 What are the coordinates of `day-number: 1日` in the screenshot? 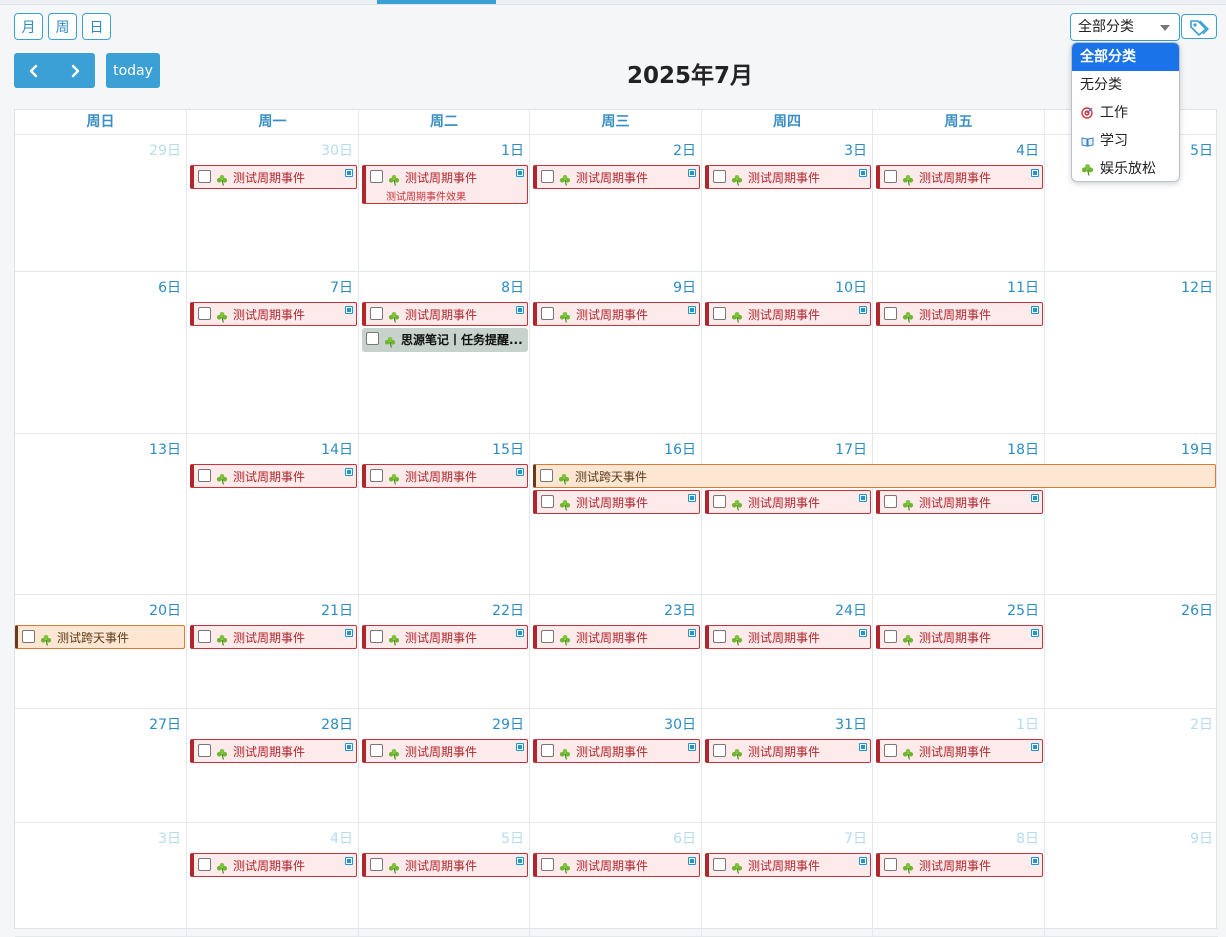 It's located at (1027, 724).